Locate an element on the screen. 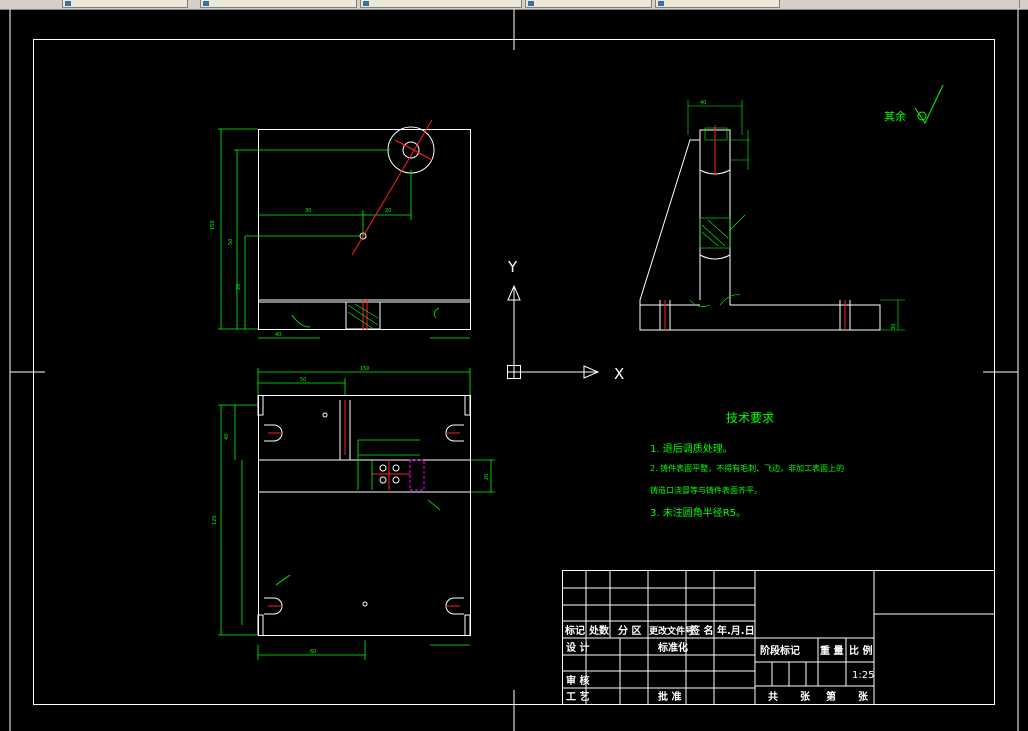 This screenshot has height=731, width=1028. plan-dim-slot-offset: 50 is located at coordinates (303, 380).